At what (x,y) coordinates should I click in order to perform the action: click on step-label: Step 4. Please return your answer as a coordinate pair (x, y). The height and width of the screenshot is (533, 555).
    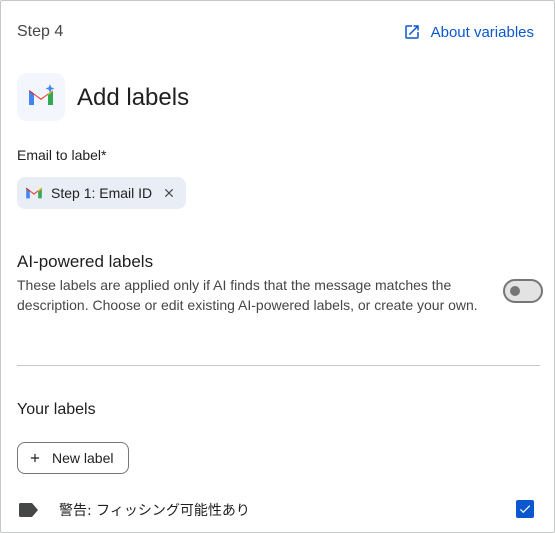
    Looking at the image, I should click on (40, 31).